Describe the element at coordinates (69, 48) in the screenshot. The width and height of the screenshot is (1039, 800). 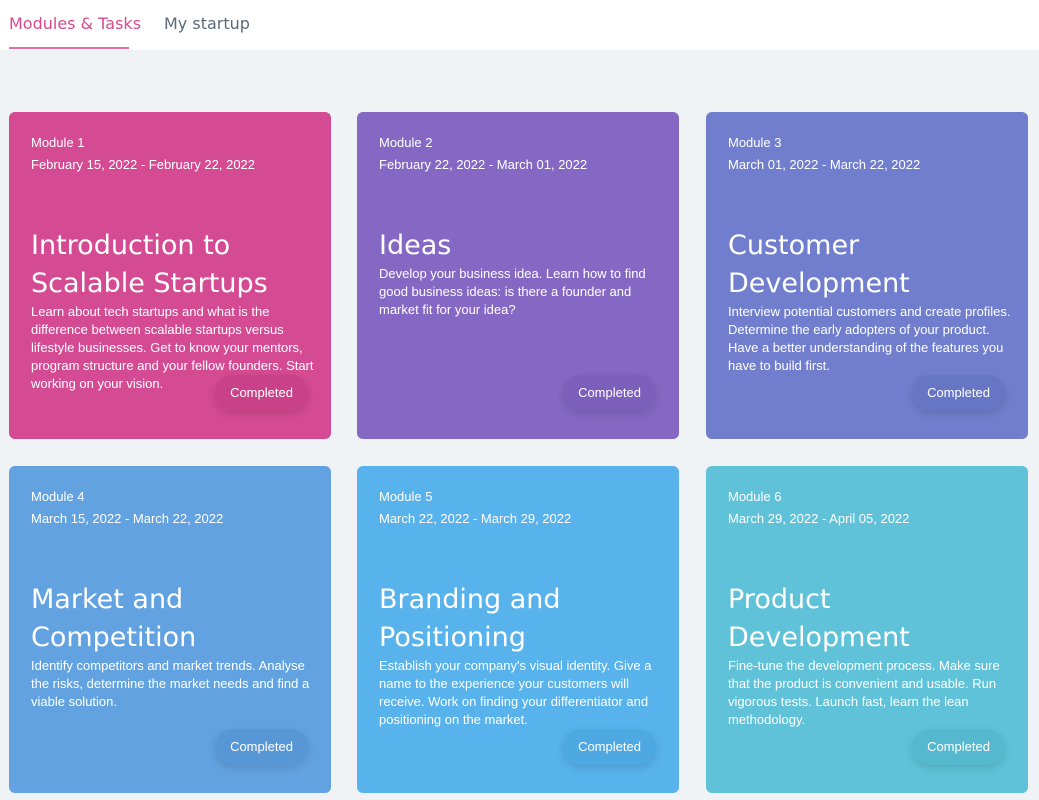
I see `active-tab-indicator` at that location.